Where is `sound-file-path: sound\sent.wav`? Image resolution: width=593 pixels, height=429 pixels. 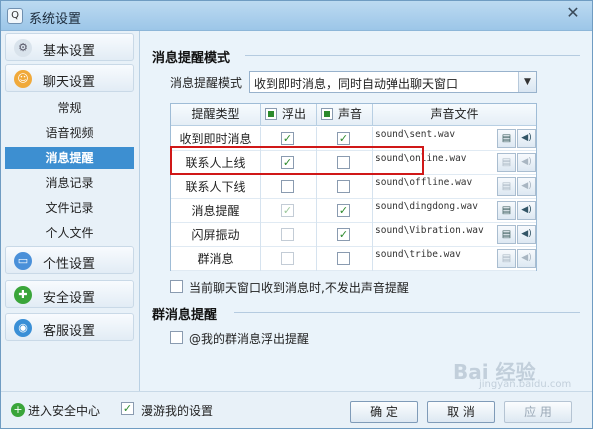
sound-file-path: sound\sent.wav is located at coordinates (415, 134).